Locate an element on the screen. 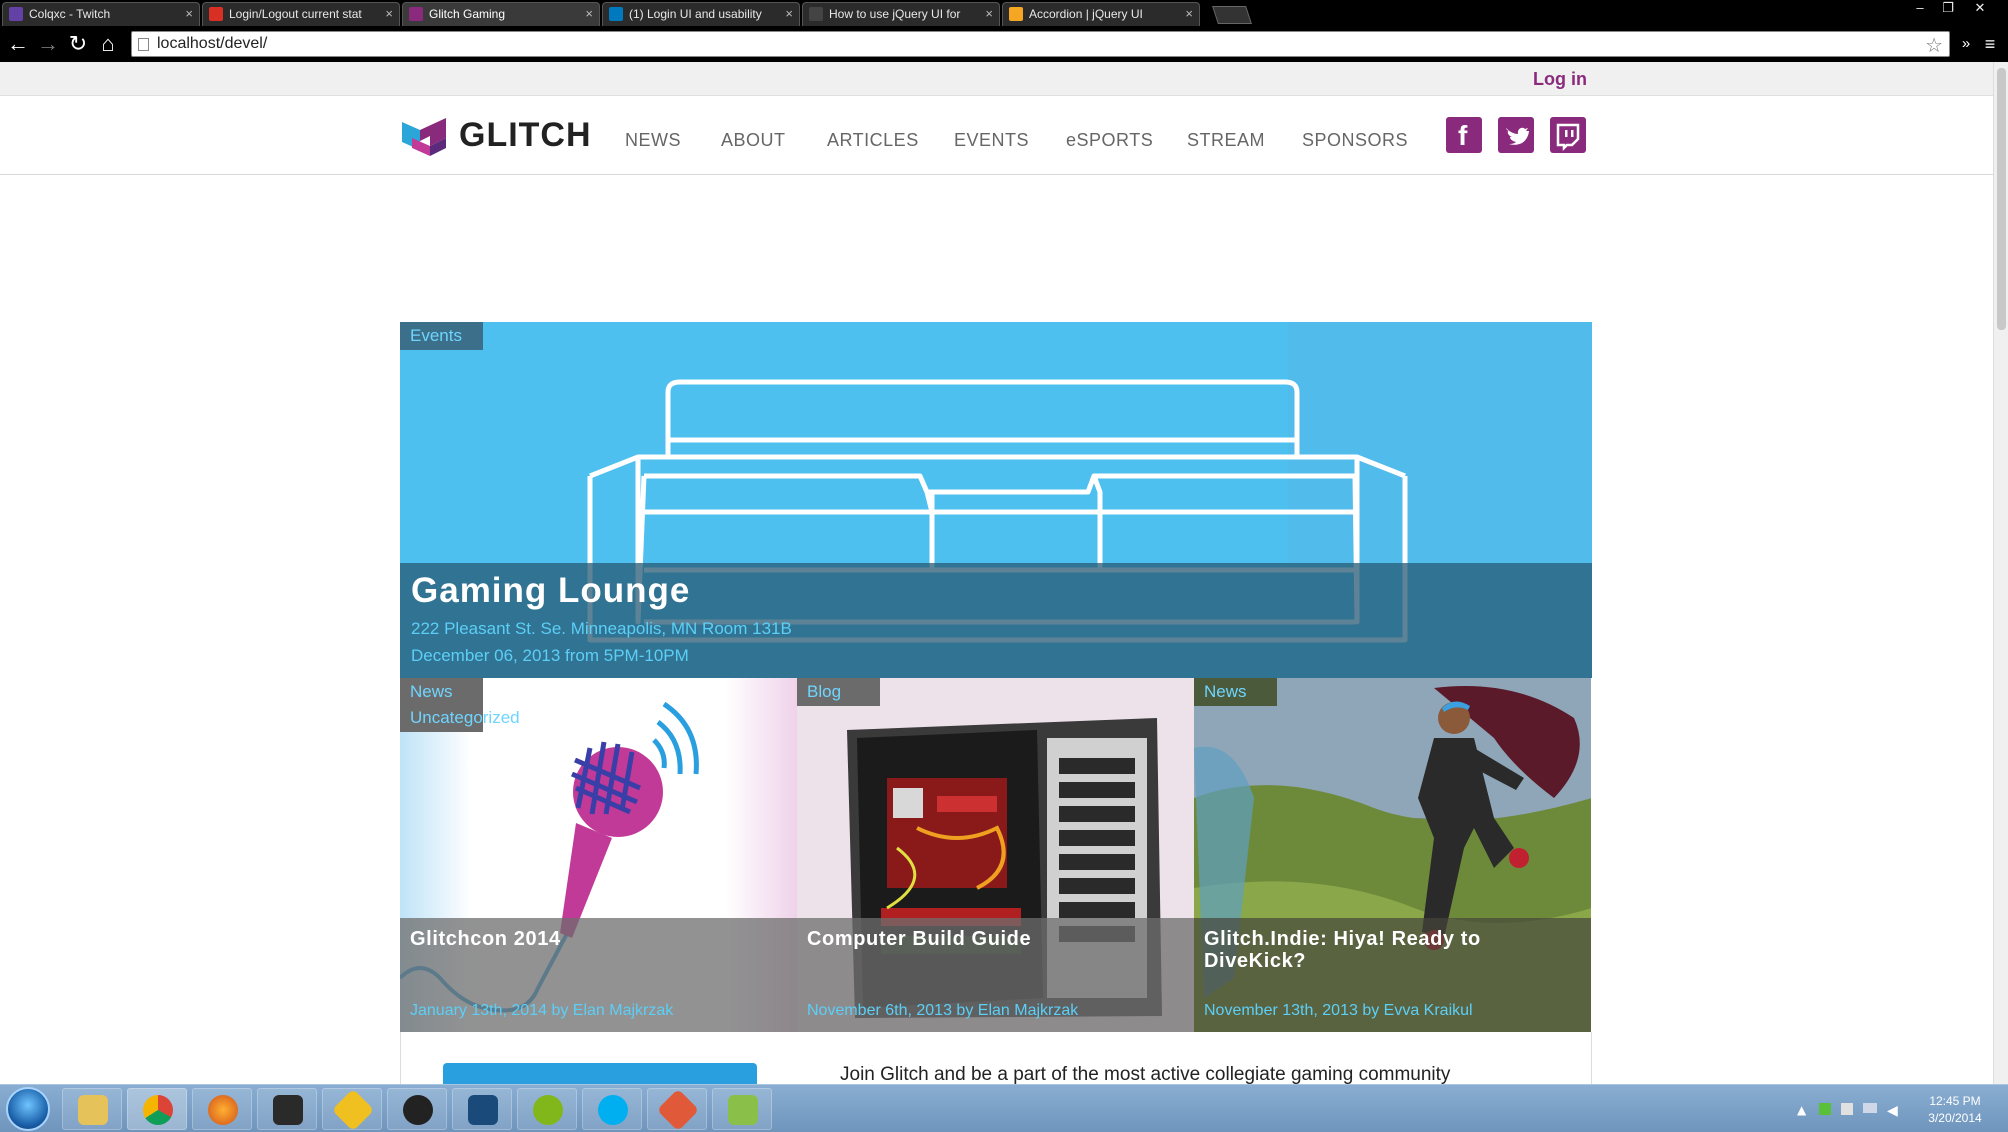 The width and height of the screenshot is (2008, 1132). winamp-icon is located at coordinates (352, 1110).